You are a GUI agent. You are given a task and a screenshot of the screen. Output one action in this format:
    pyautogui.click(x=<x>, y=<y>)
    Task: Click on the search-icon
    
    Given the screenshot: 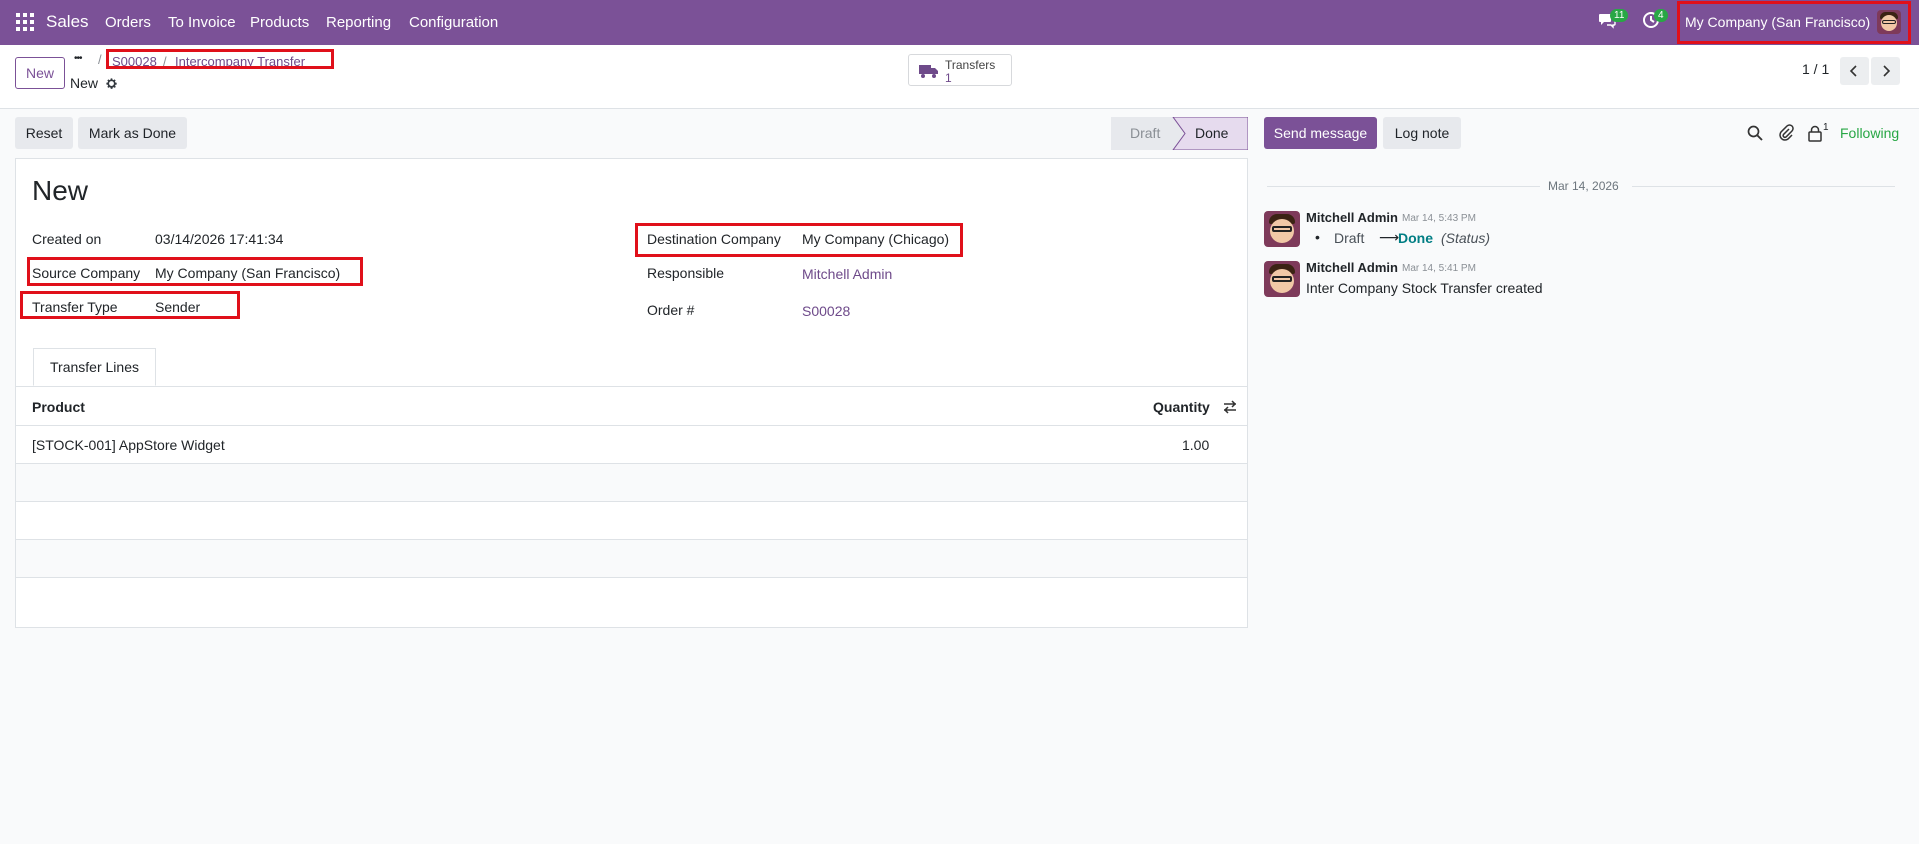 What is the action you would take?
    pyautogui.click(x=1755, y=133)
    